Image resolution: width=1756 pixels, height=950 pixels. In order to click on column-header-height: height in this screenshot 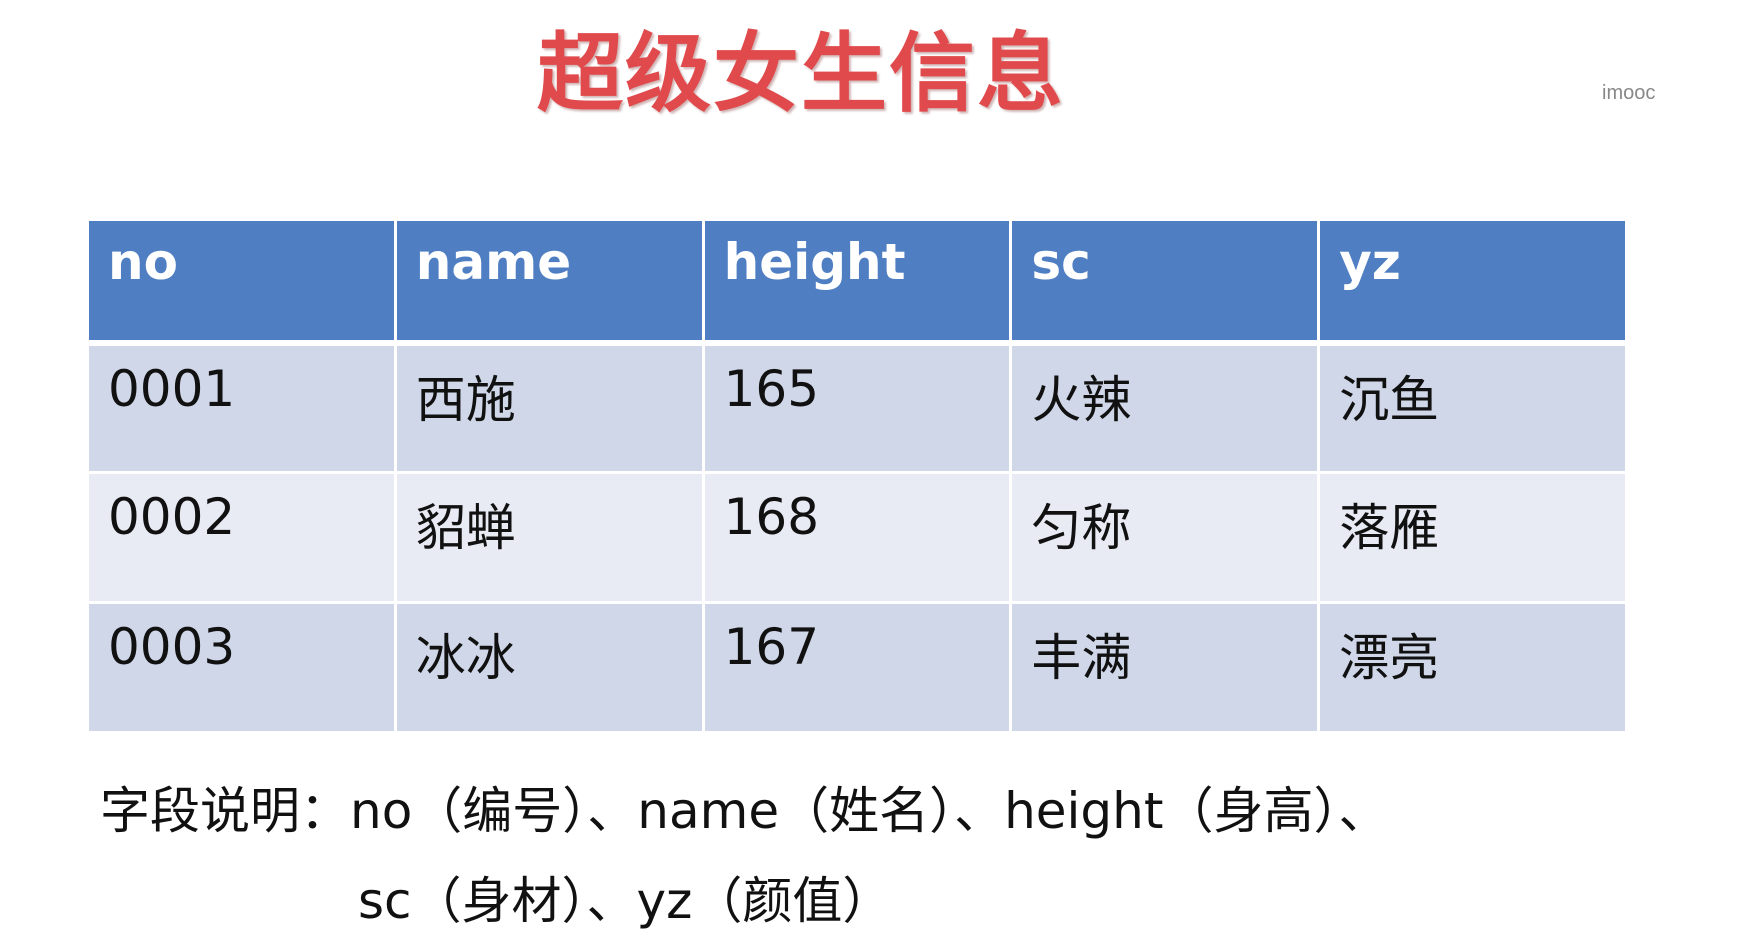, I will do `click(857, 281)`.